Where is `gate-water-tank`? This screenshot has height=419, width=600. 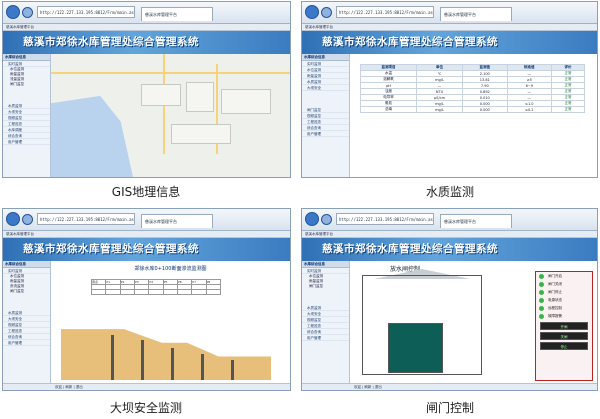
gate-water-tank is located at coordinates (415, 348).